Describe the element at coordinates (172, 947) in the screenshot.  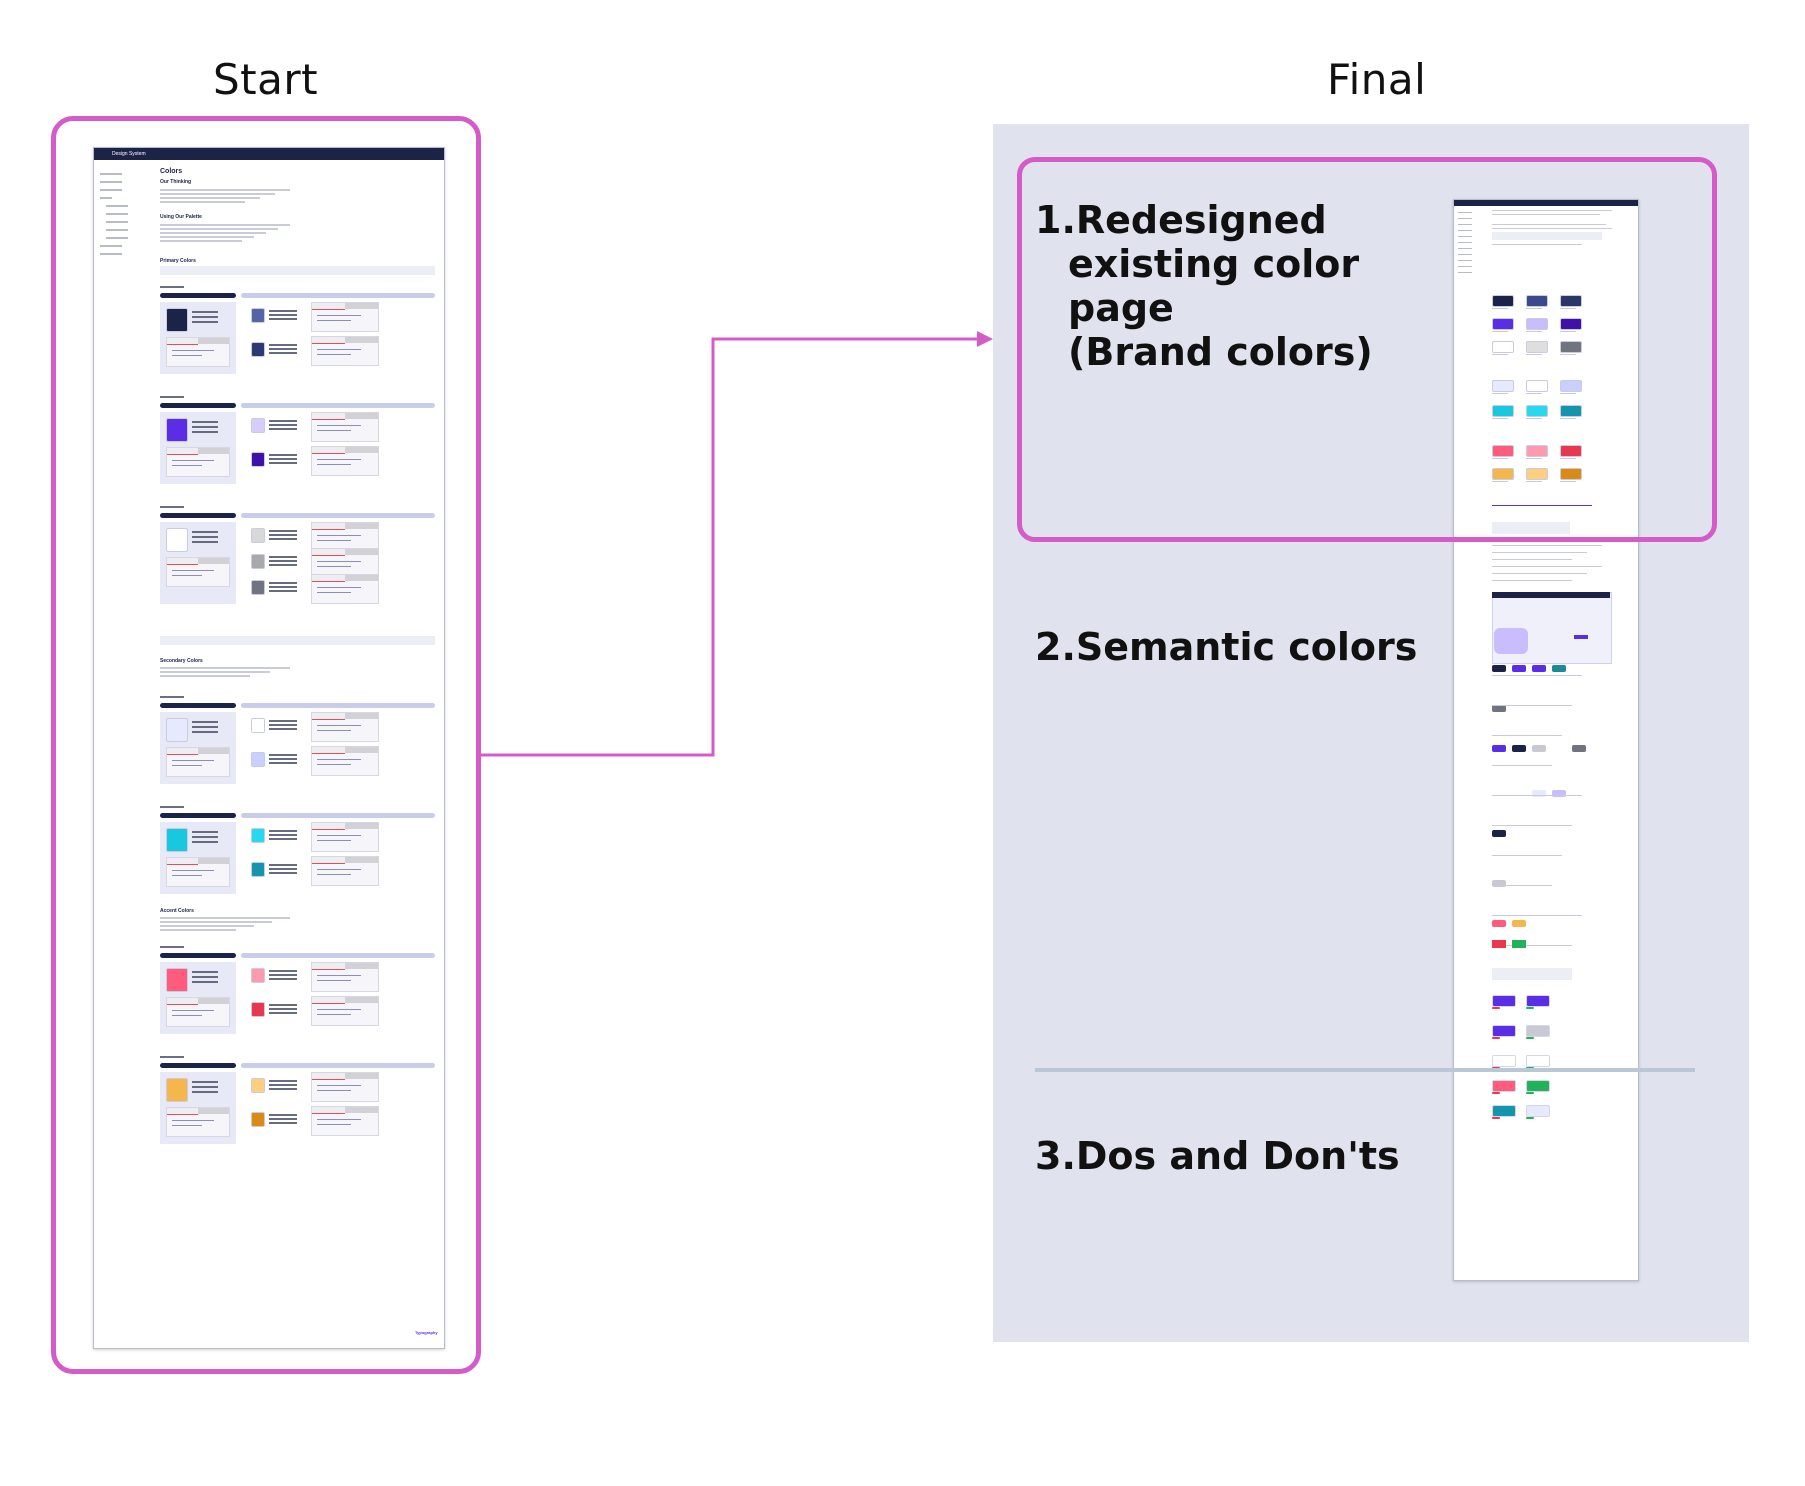
I see `group-label` at that location.